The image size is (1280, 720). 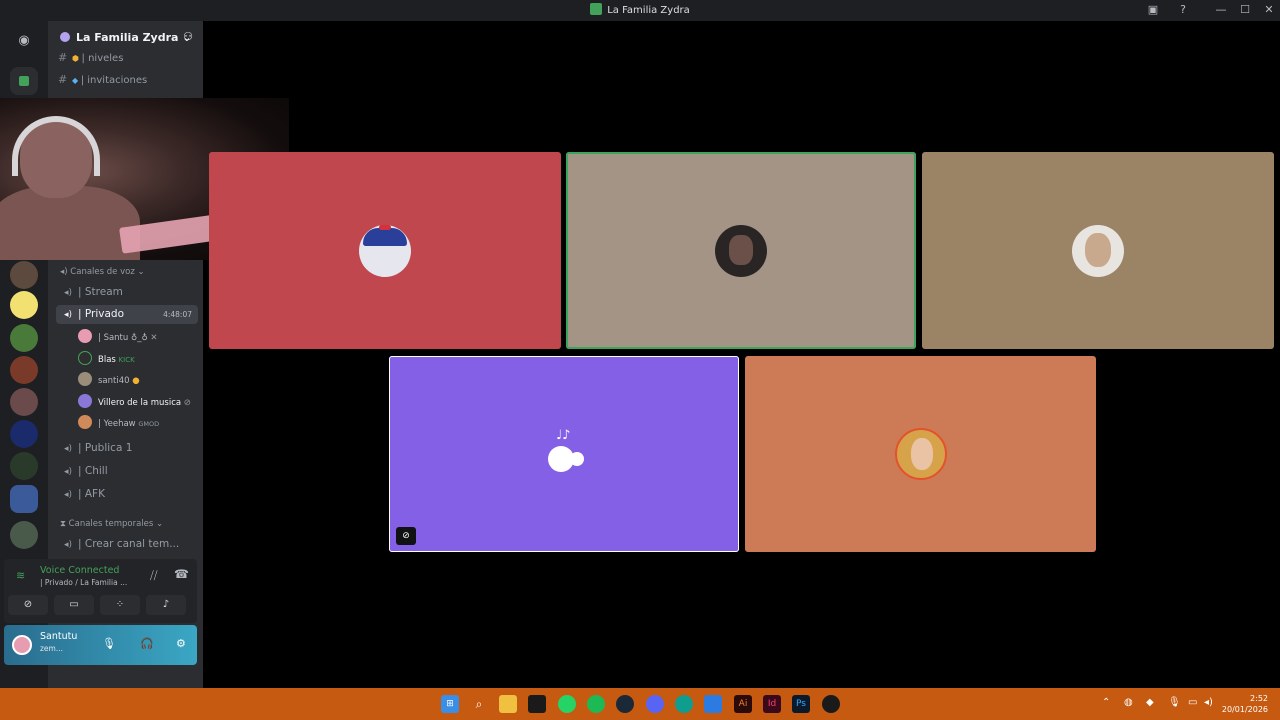 I want to click on app-icon, so click(x=713, y=704).